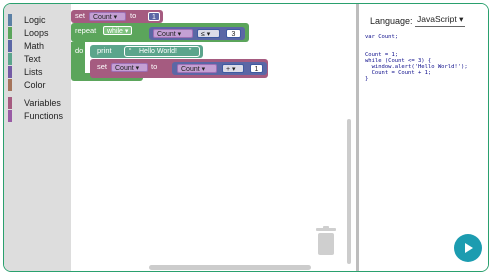  I want to click on set-count-increment-block: set Count ▾ to Count ▾ + ▾ 1, so click(179, 68).